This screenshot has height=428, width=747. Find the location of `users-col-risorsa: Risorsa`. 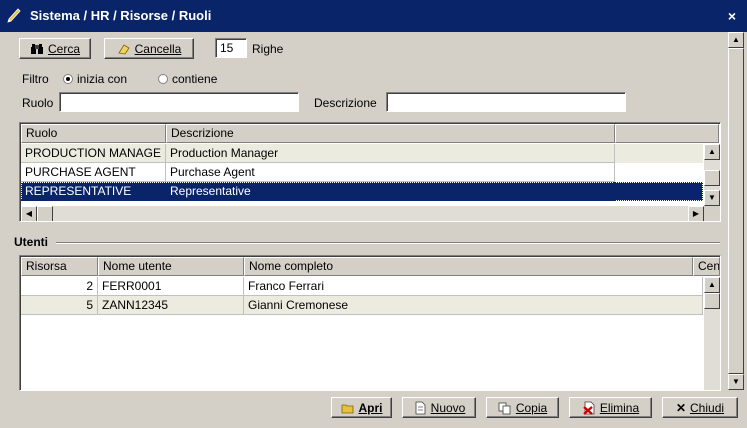

users-col-risorsa: Risorsa is located at coordinates (59, 266).